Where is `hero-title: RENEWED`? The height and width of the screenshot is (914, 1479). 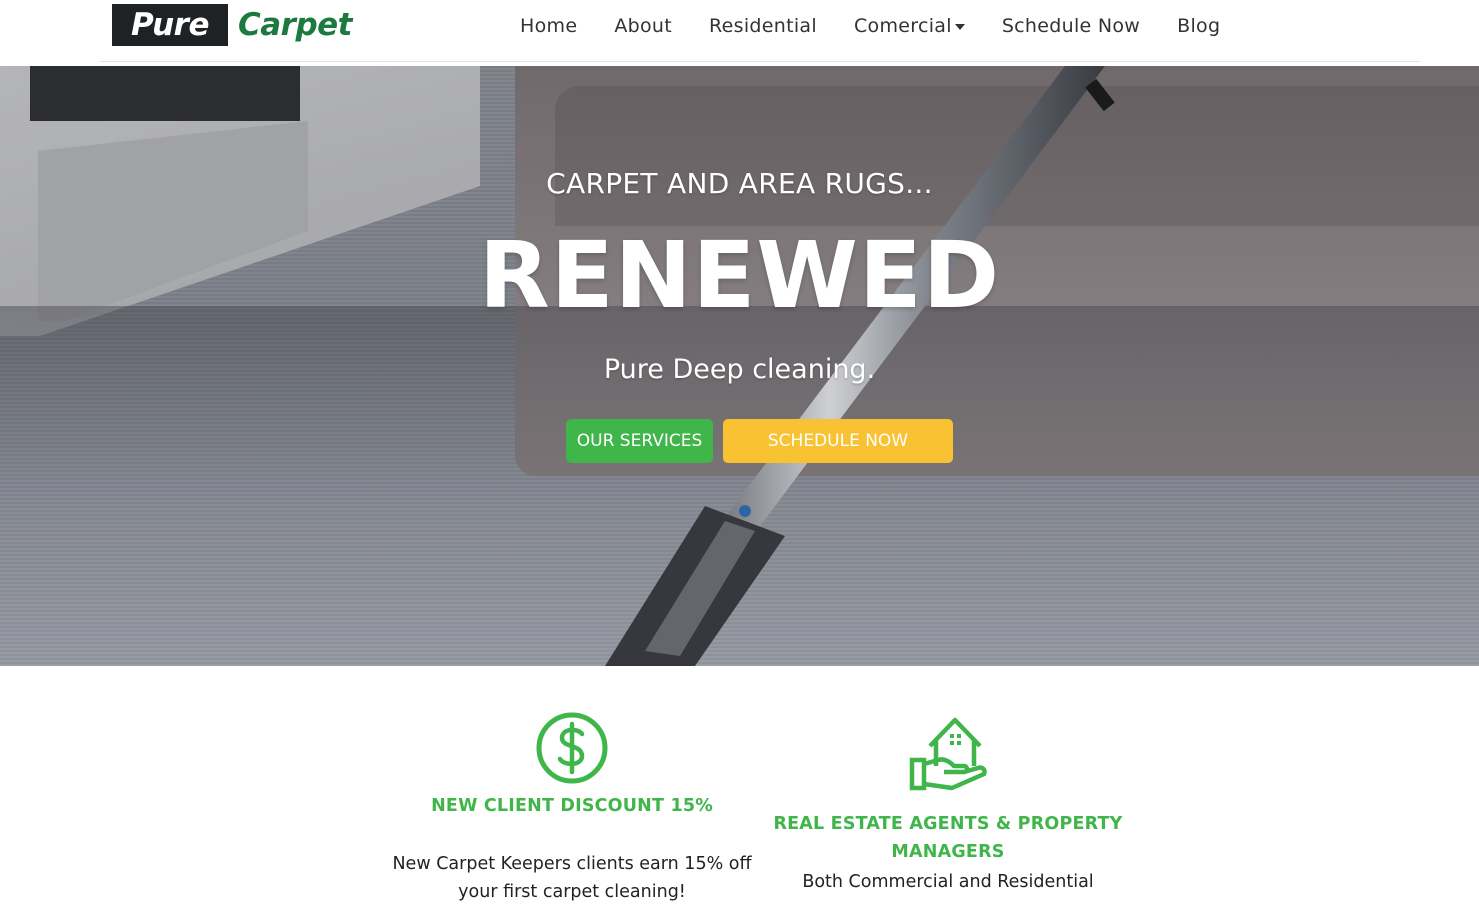 hero-title: RENEWED is located at coordinates (739, 275).